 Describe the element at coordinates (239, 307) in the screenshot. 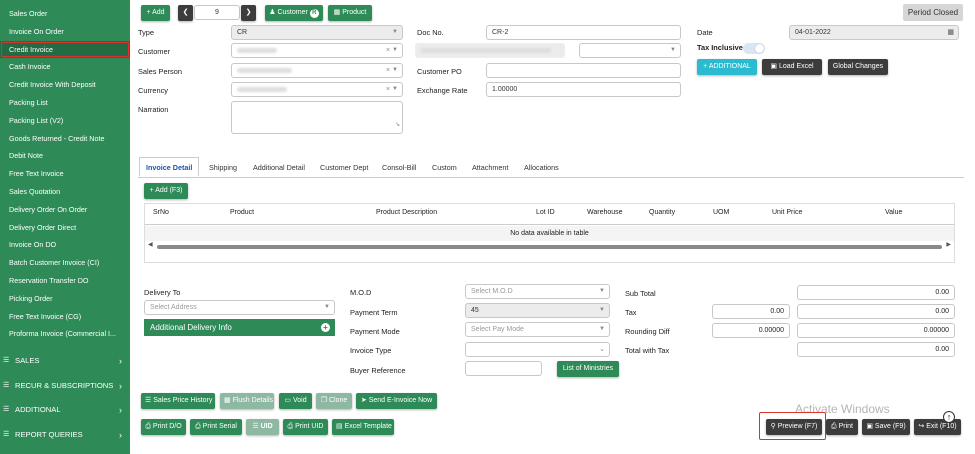

I see `delivery-address-select: Select Address ▼` at that location.